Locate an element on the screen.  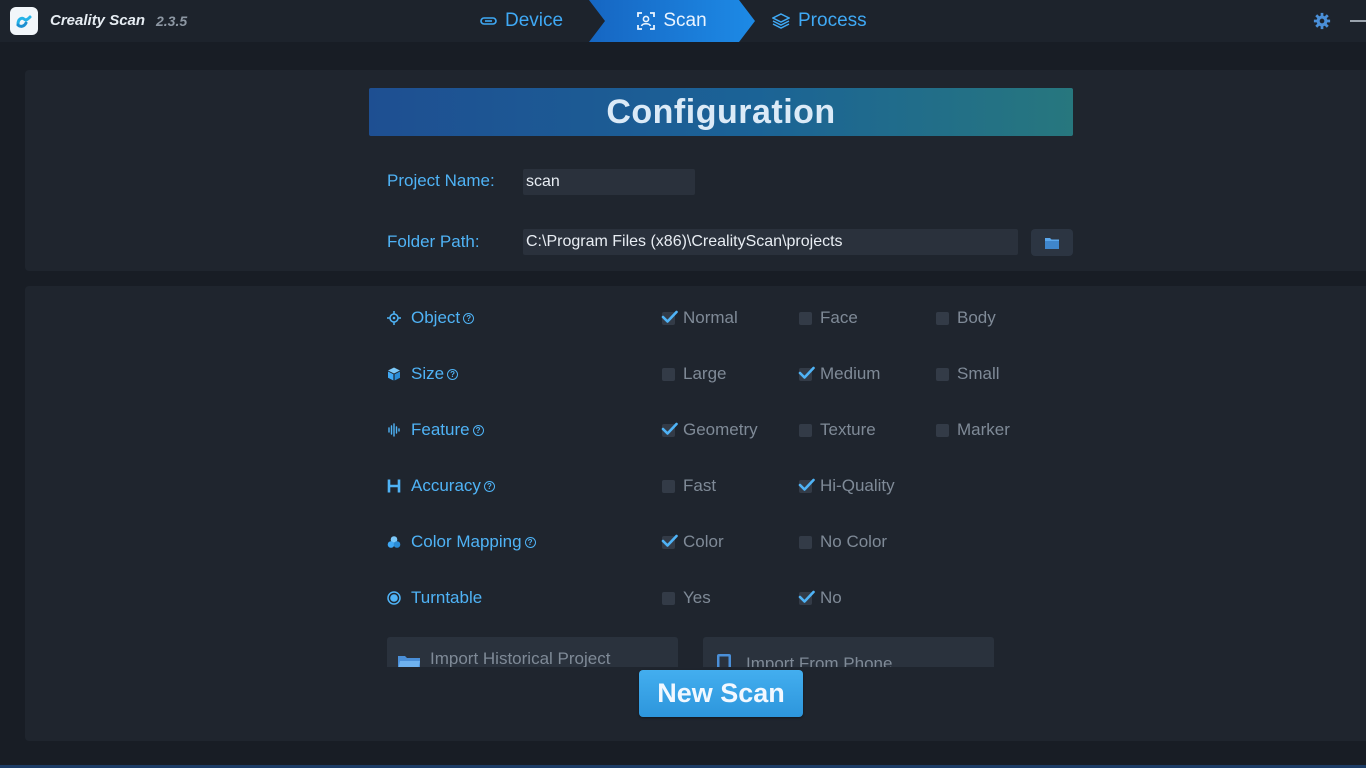
option-row-turntable: Turntable Yes No is located at coordinates (683, 599).